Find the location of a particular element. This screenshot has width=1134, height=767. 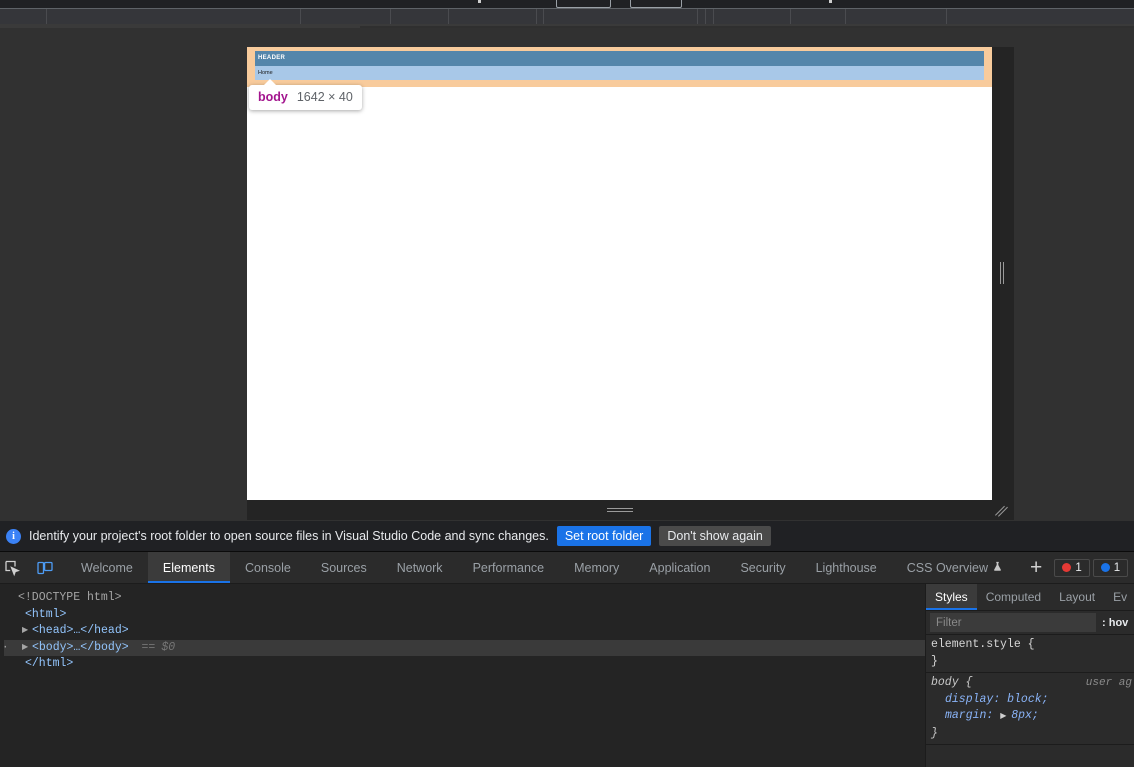

tab-label: Security is located at coordinates (763, 567).